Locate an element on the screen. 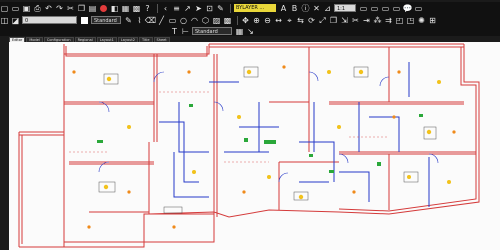  text-icon: A is located at coordinates (283, 8).